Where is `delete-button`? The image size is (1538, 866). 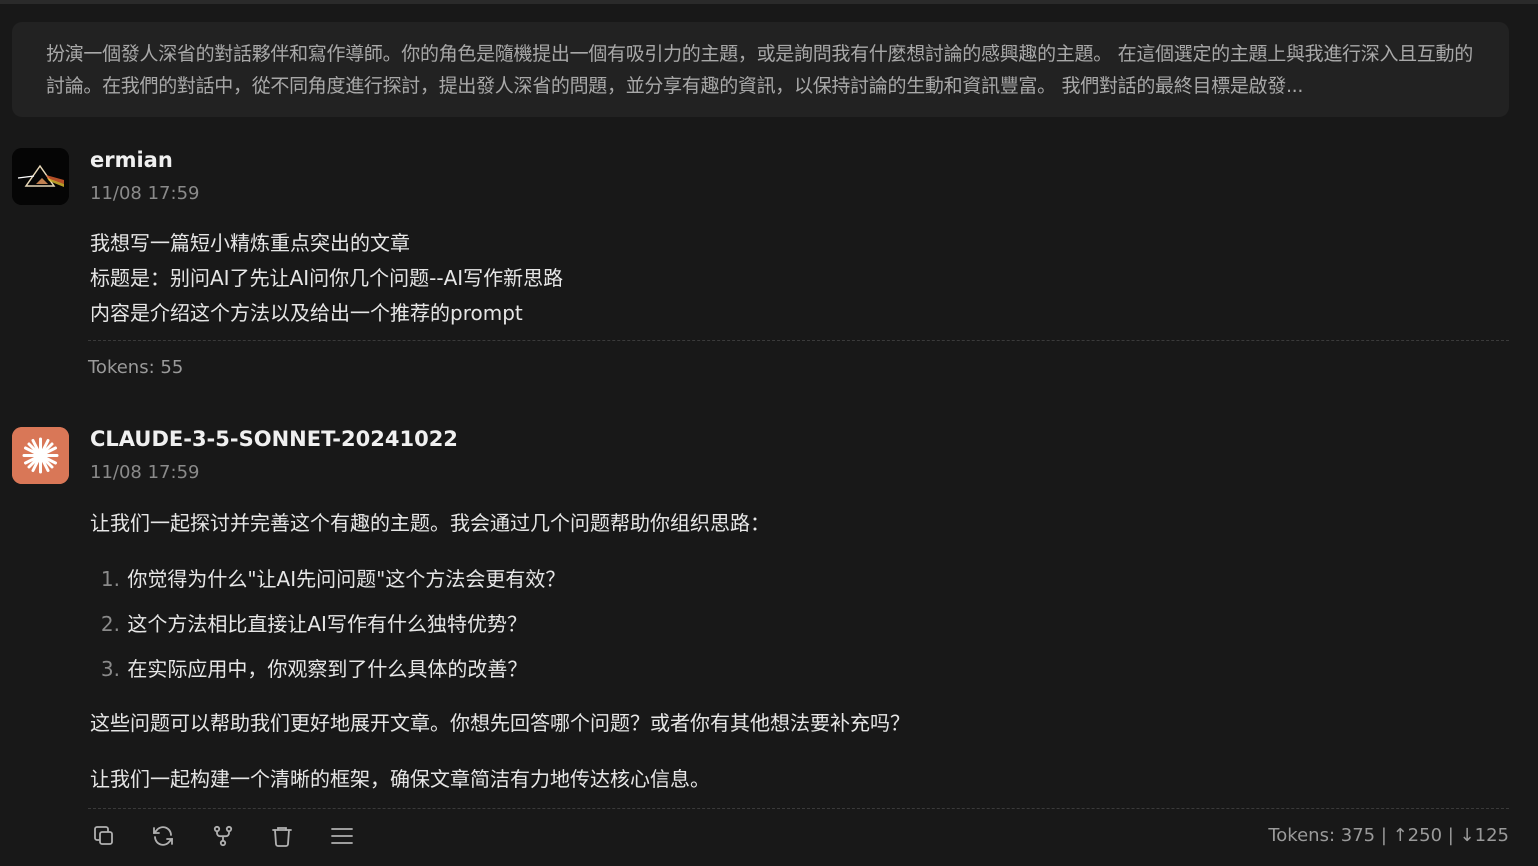 delete-button is located at coordinates (282, 836).